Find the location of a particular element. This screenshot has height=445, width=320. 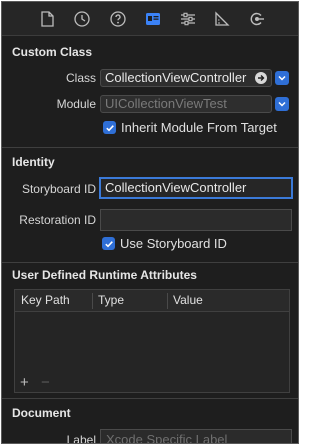

use-storyboard-id-checkbox is located at coordinates (108, 243).